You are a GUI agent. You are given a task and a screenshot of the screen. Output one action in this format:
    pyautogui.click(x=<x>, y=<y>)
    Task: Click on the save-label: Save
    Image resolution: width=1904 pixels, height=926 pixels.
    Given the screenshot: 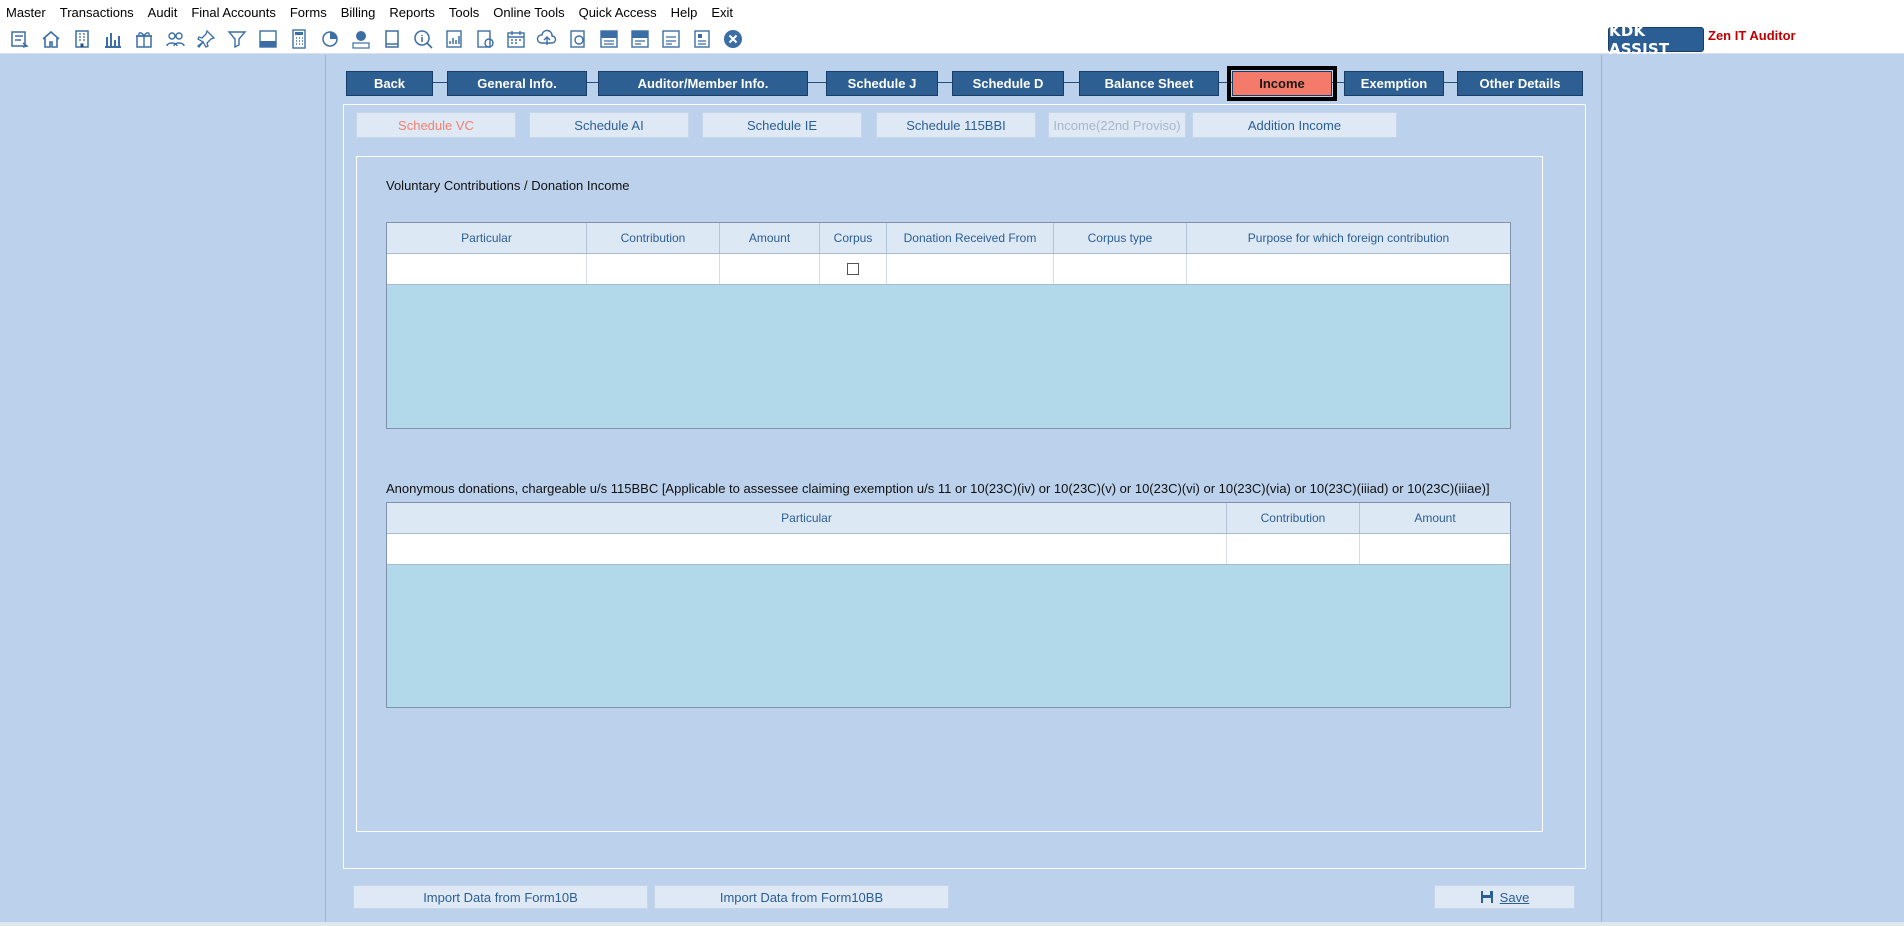 What is the action you would take?
    pyautogui.click(x=1514, y=897)
    